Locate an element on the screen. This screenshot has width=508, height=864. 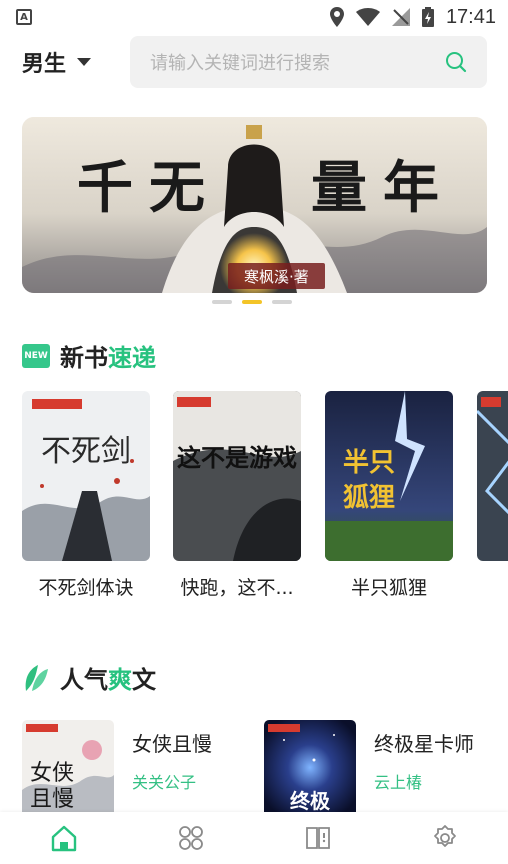
cover-art: 不死剑 is located at coordinates (86, 476).